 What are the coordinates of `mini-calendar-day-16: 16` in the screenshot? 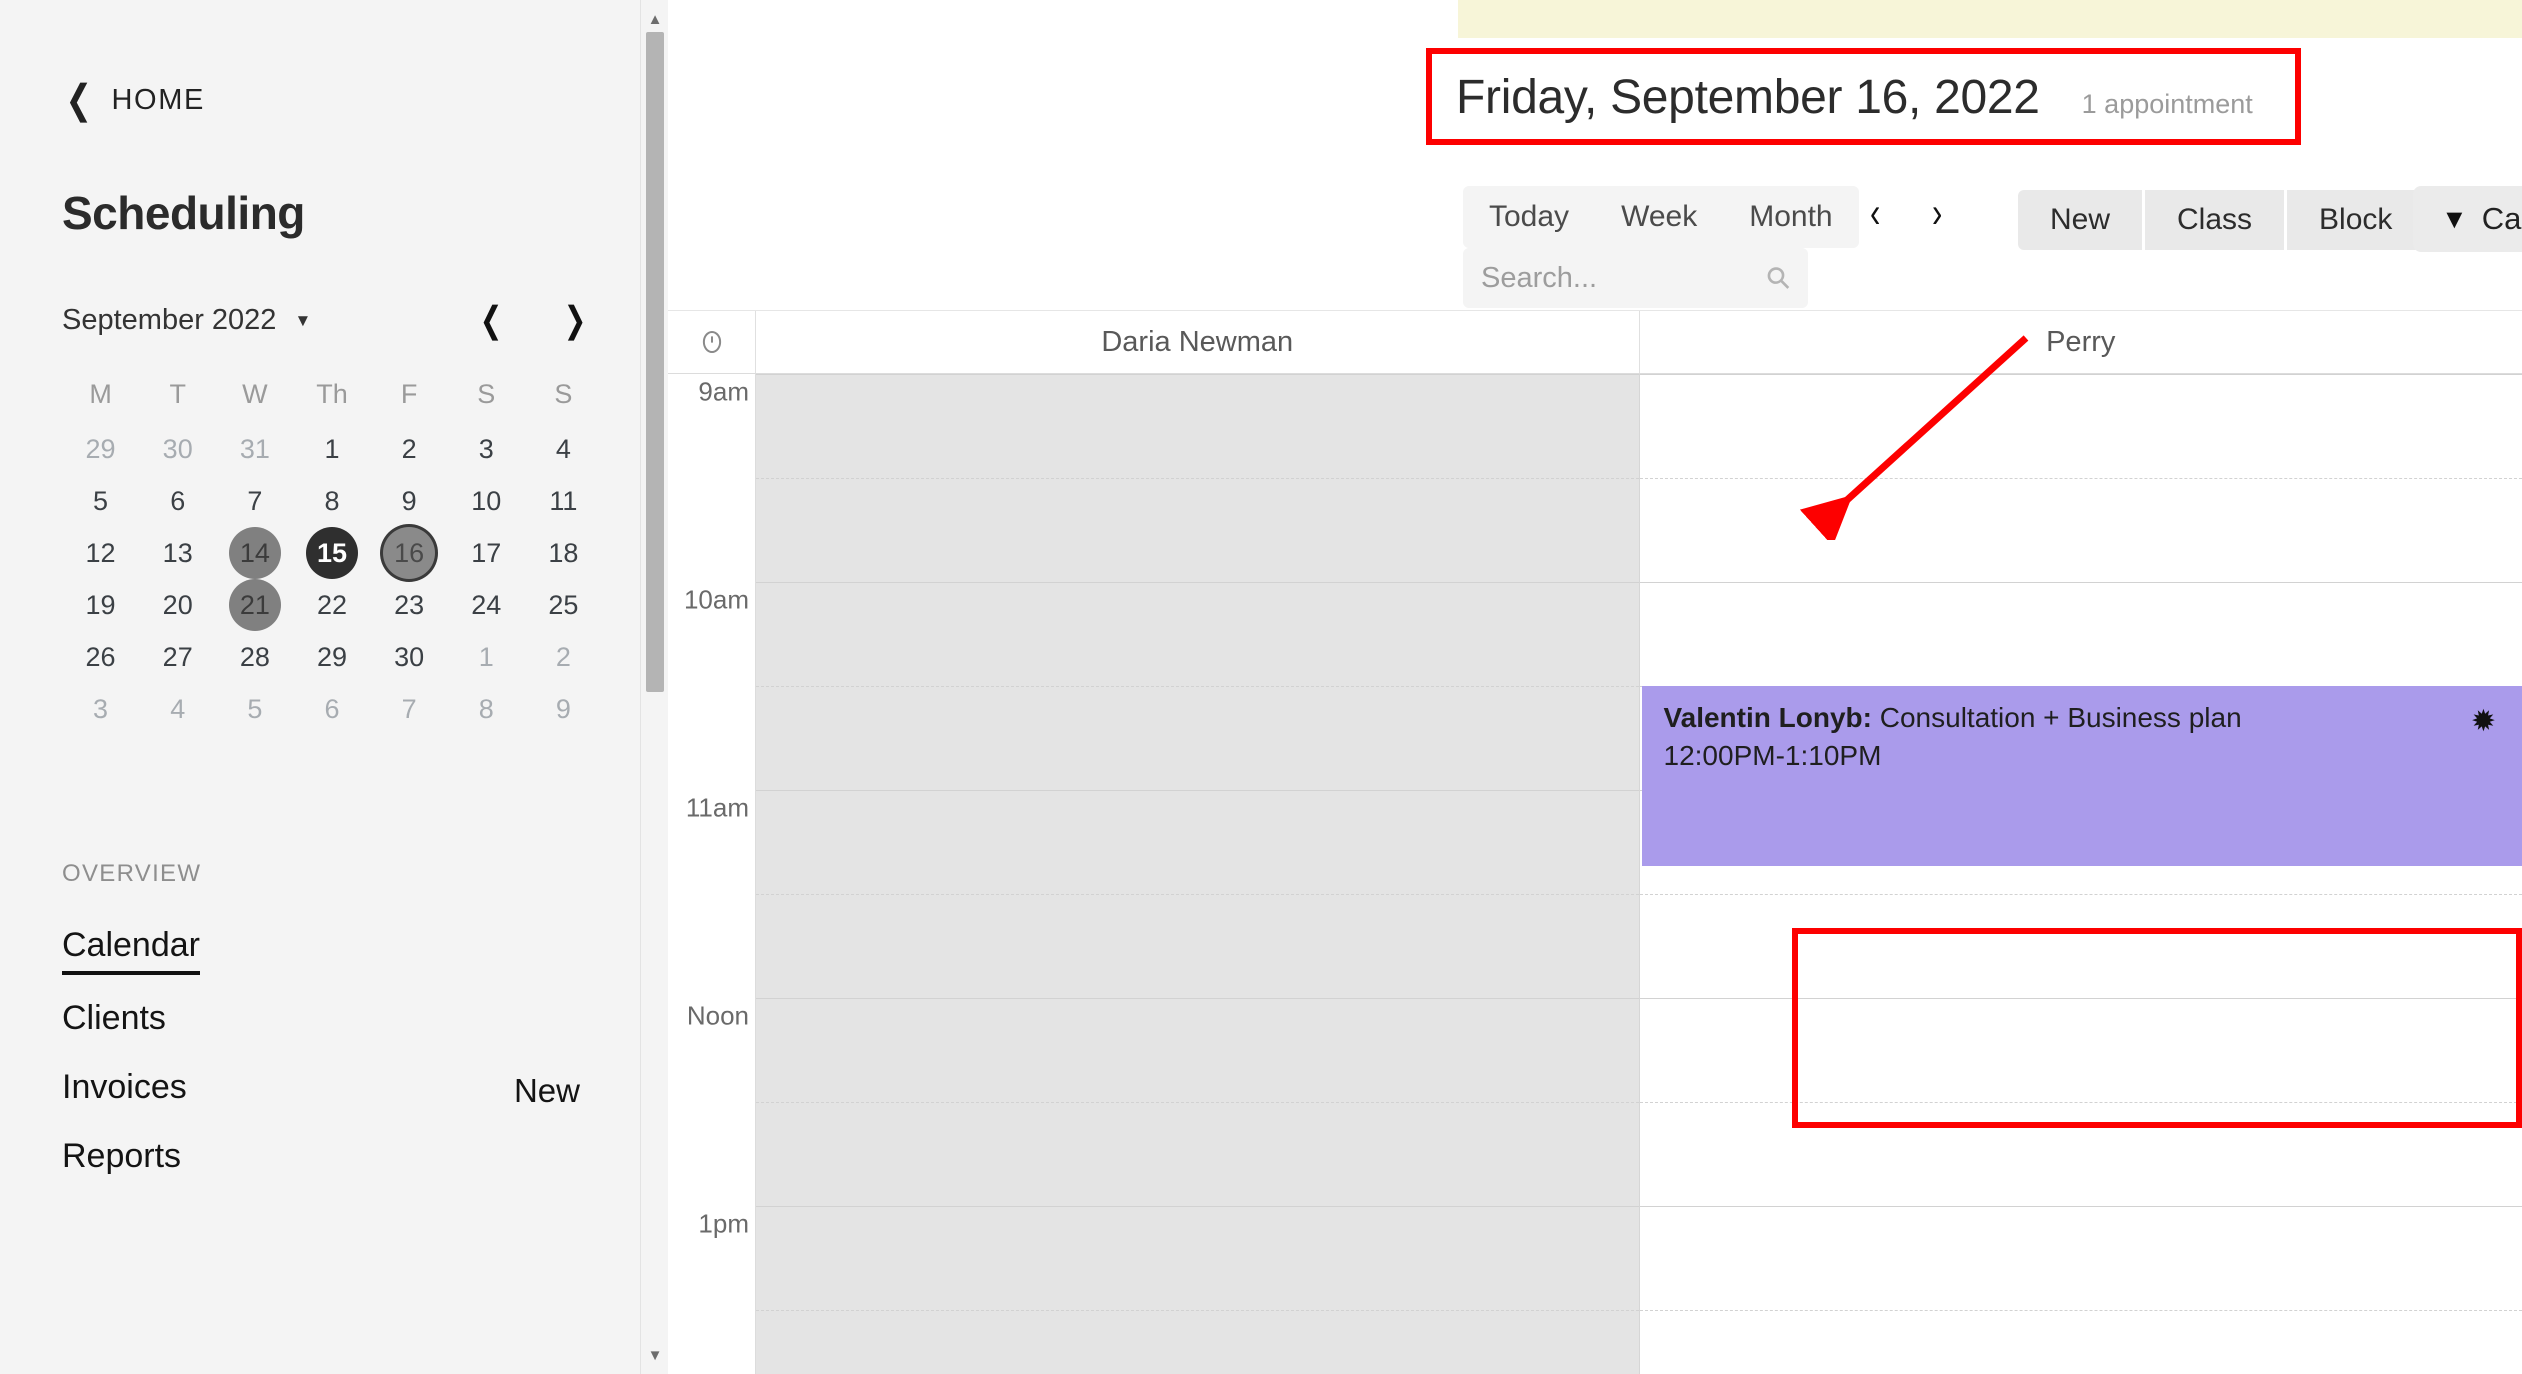 It's located at (409, 553).